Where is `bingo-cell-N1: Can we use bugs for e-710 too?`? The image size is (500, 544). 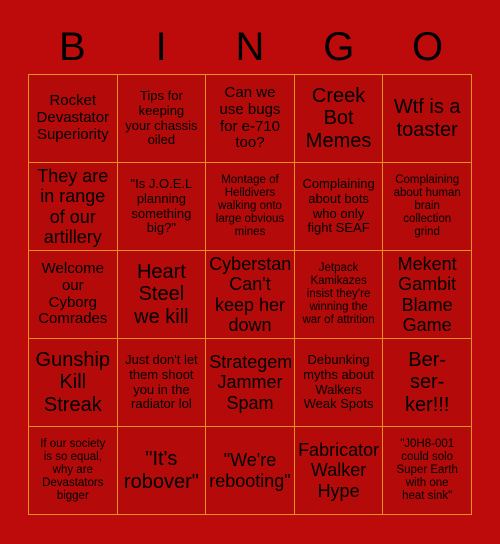 bingo-cell-N1: Can we use bugs for e-710 too? is located at coordinates (249, 118).